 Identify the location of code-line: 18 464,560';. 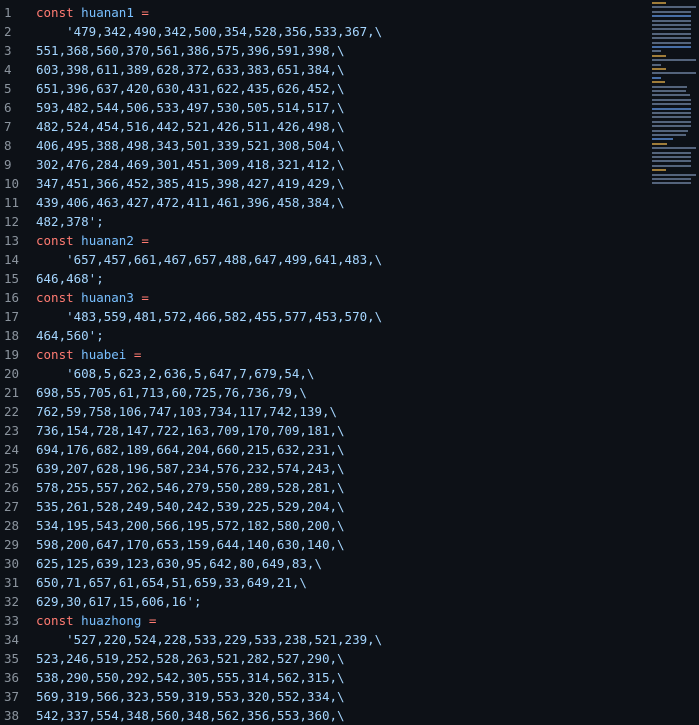
(320, 335).